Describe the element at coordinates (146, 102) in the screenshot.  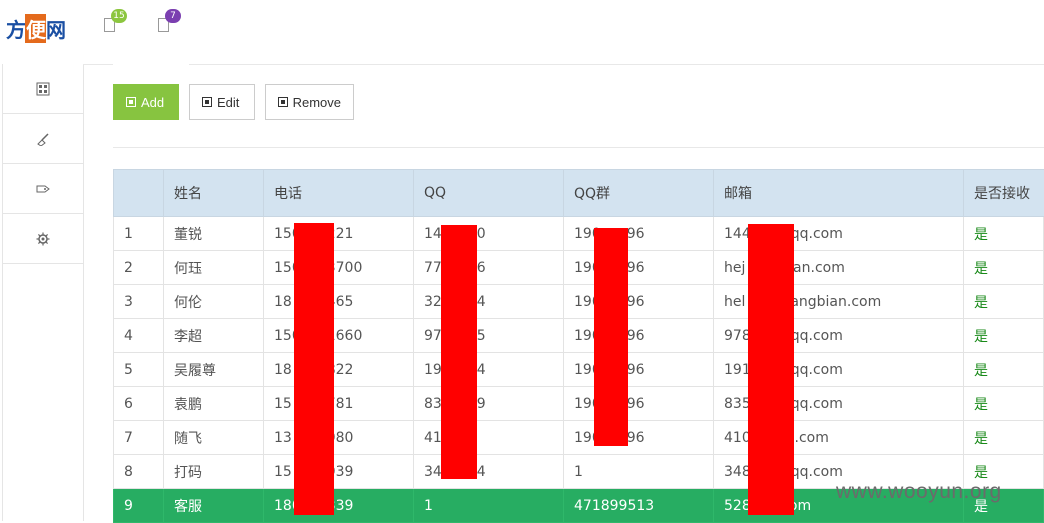
I see `add-button: Add` at that location.